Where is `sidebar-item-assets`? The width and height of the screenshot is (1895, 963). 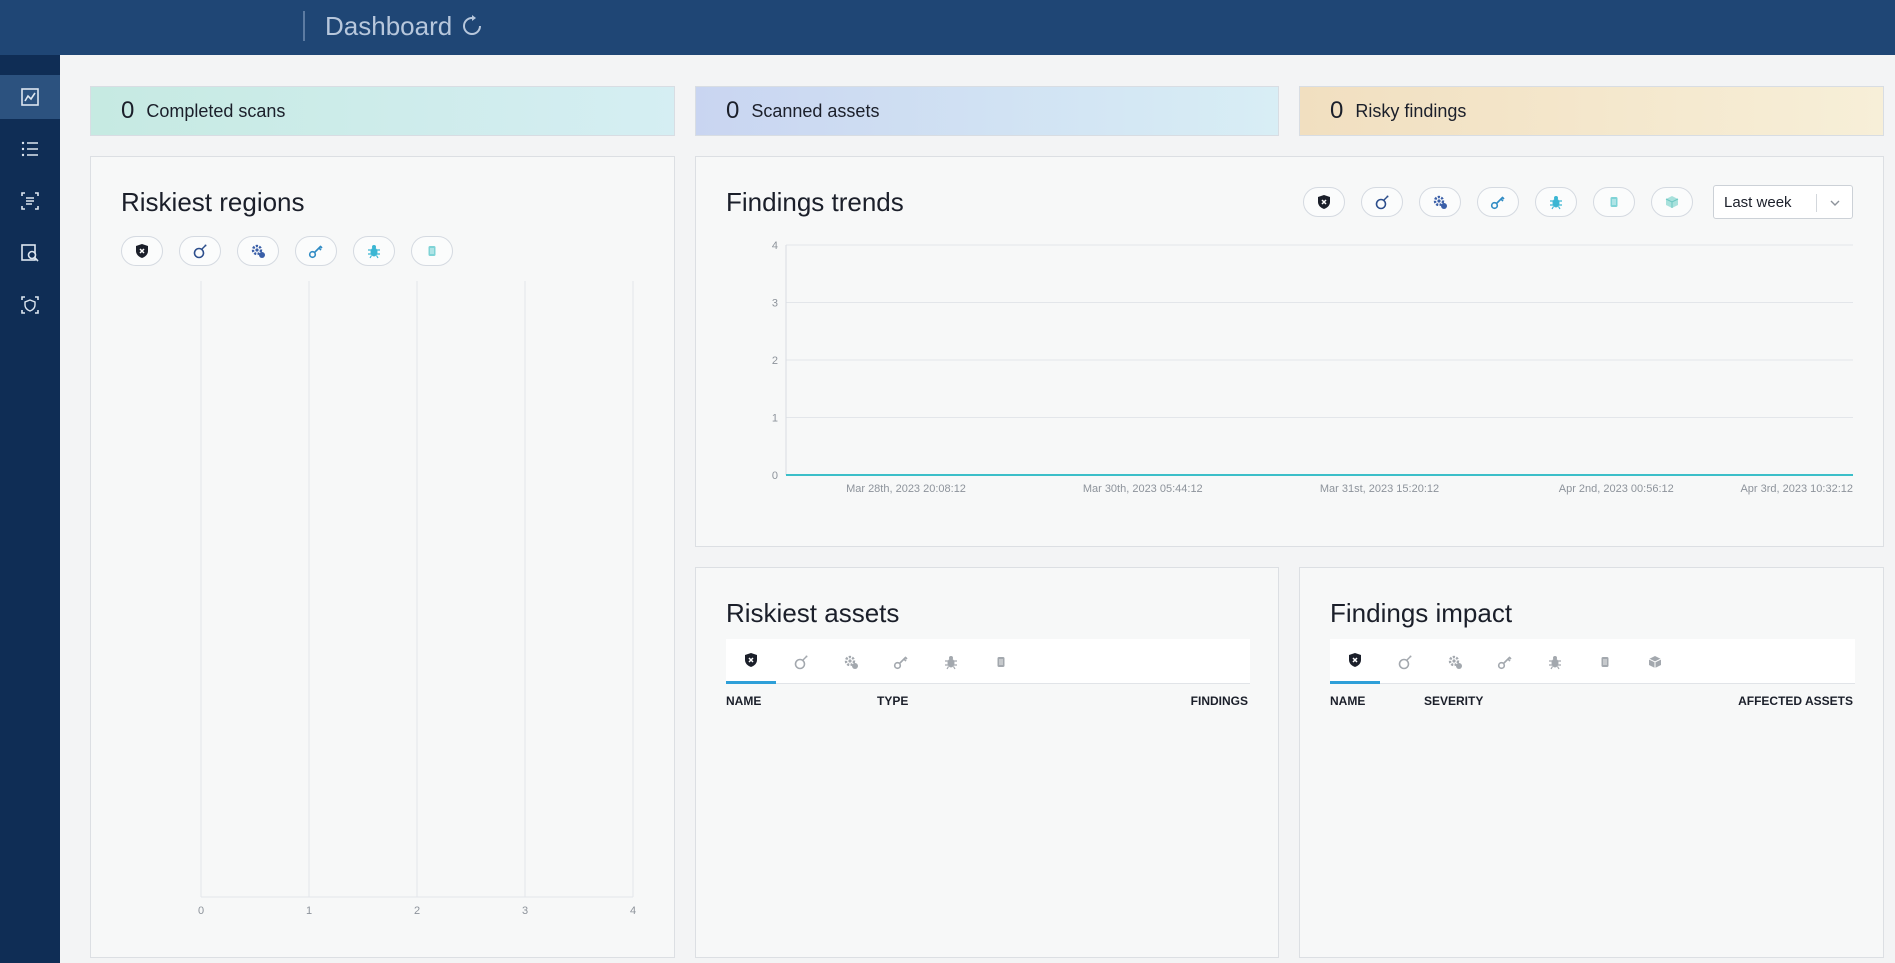
sidebar-item-assets is located at coordinates (30, 305).